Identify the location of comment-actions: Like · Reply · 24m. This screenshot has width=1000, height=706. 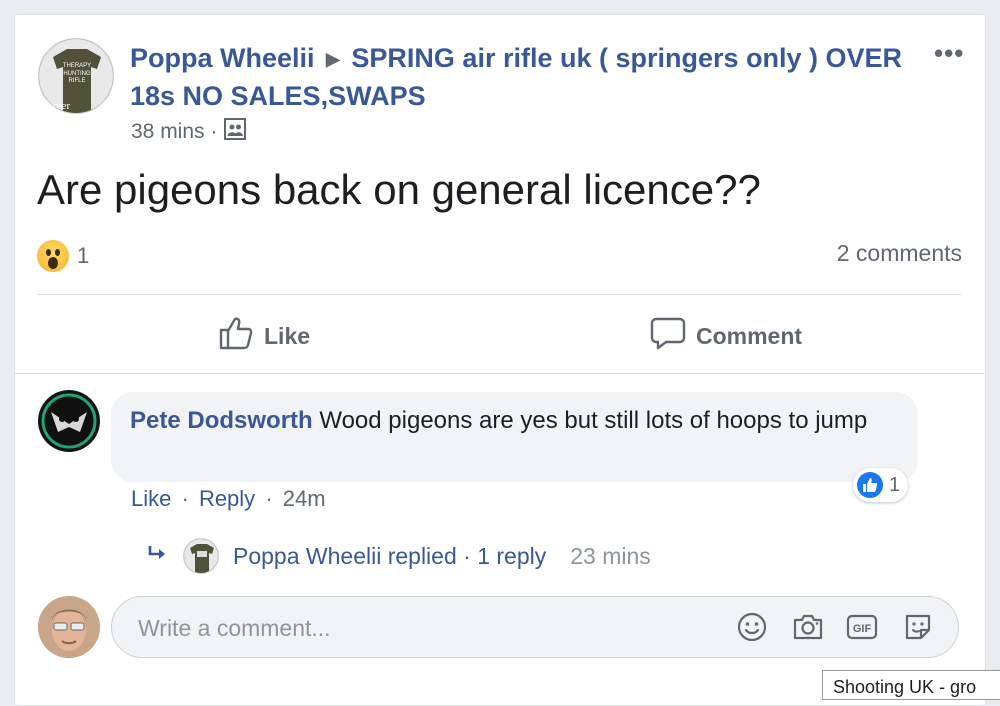
(228, 499).